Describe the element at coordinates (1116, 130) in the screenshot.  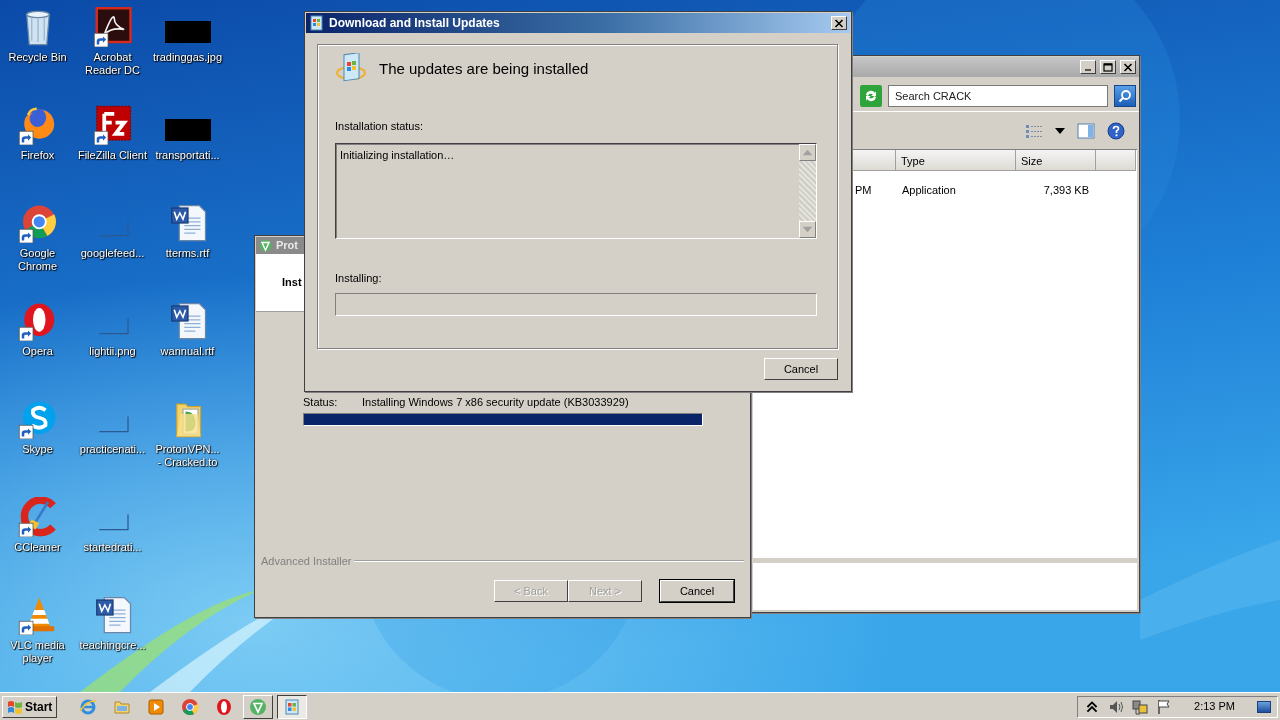
I see `help-icon` at that location.